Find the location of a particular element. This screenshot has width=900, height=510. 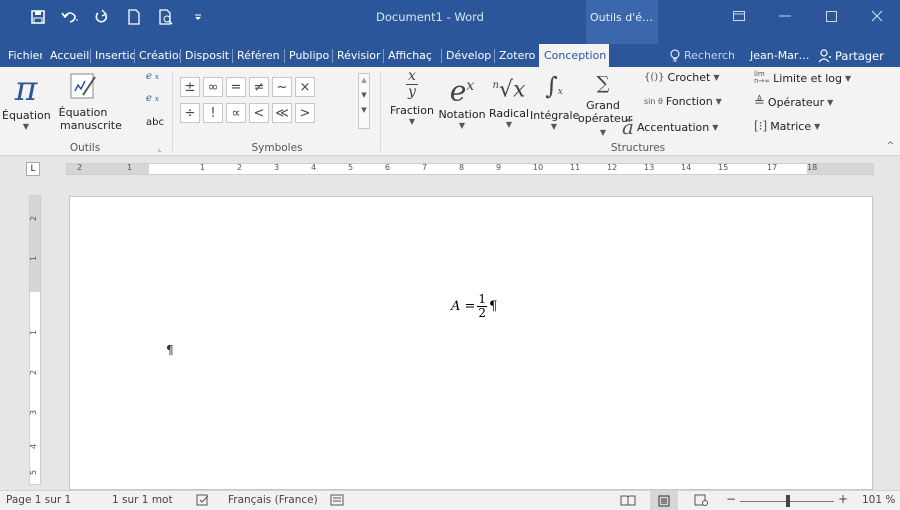

fraction-denominator: 2 is located at coordinates (482, 313).